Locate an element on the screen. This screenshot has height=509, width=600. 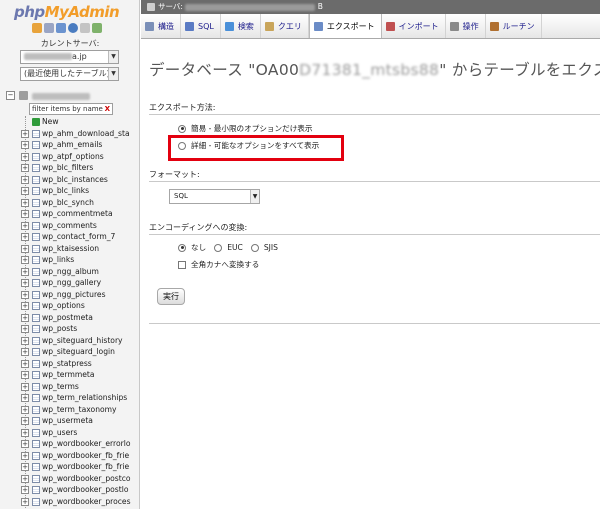
table-name: wp_blc_links is located at coordinates (65, 191).